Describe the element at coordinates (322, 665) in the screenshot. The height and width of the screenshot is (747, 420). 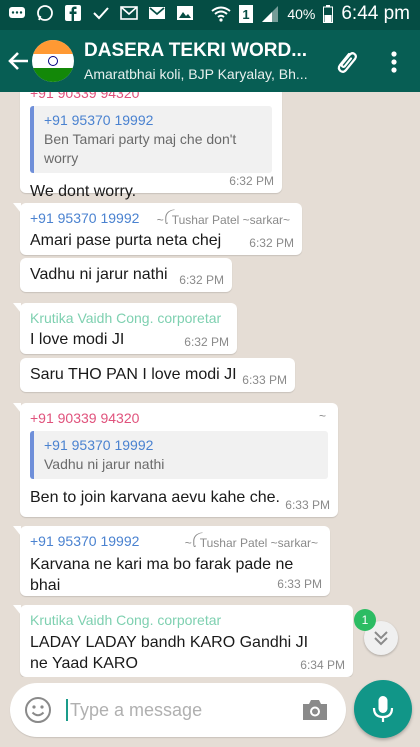
I see `message-time: 6:34 PM` at that location.